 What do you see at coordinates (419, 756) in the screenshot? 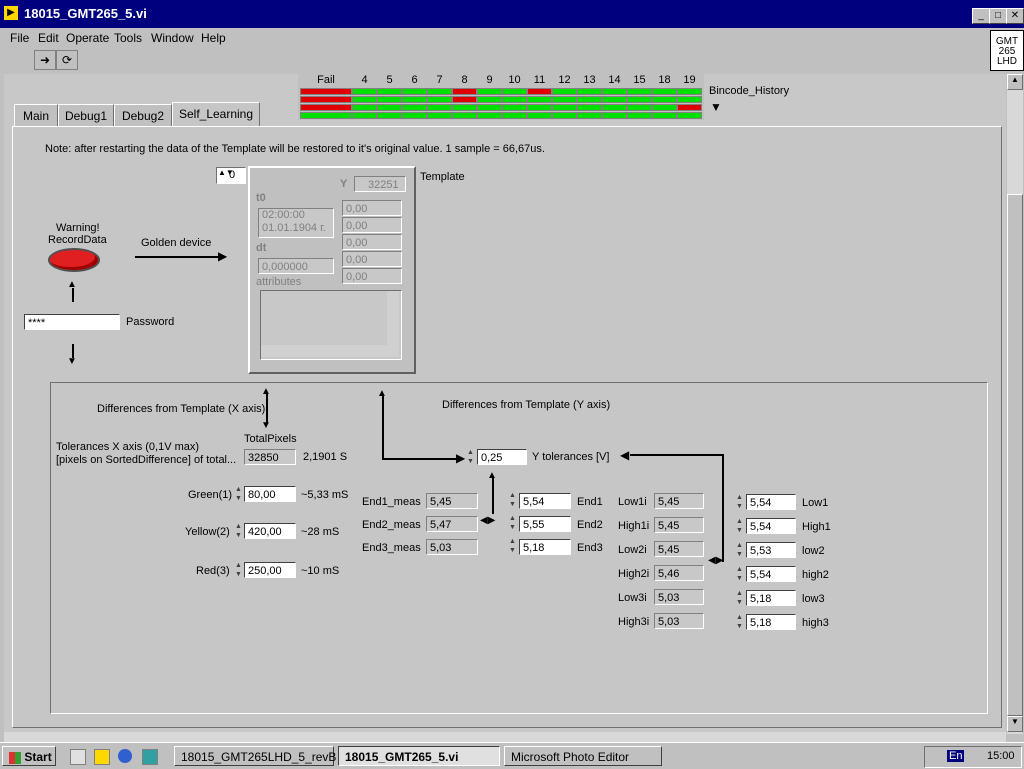
I see `task-item-active-vi: 18015_GMT265_5.vi` at bounding box center [419, 756].